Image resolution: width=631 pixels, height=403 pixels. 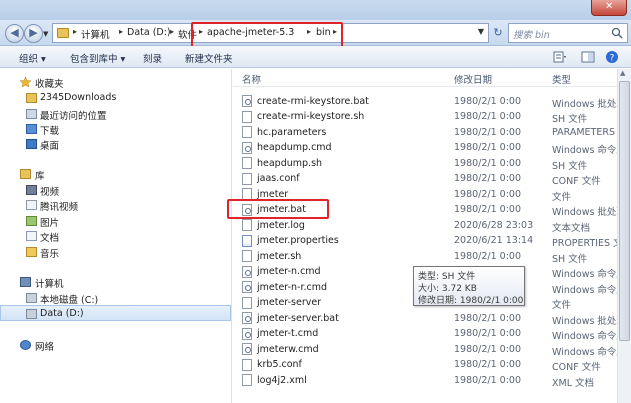 I want to click on sidebar-item-label: 2345Downloads, so click(x=78, y=97).